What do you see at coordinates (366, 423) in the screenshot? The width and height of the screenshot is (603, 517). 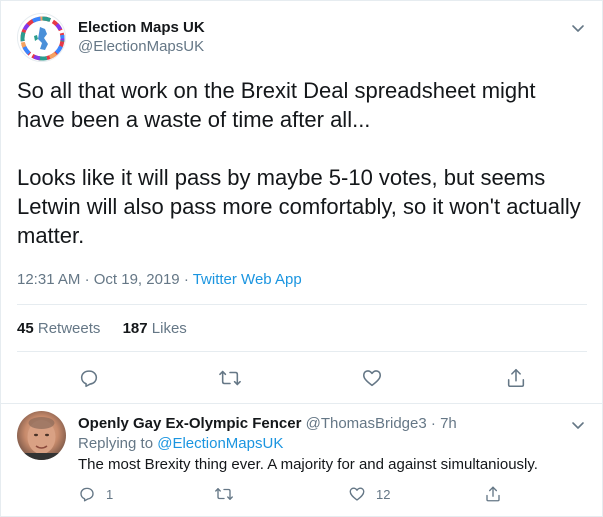 I see `reply-user-handle: @ThomasBridge3` at bounding box center [366, 423].